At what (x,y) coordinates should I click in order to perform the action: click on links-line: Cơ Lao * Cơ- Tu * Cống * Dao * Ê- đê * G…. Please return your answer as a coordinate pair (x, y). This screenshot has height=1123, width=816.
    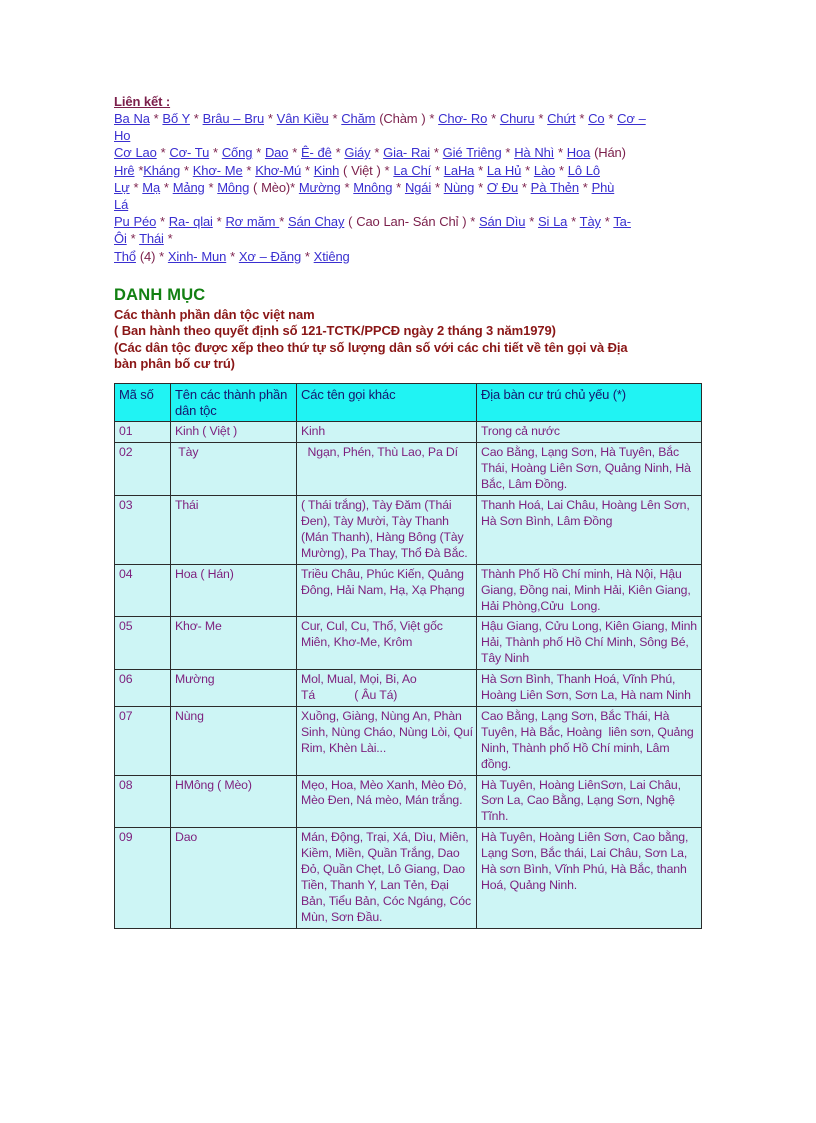
    Looking at the image, I should click on (409, 152).